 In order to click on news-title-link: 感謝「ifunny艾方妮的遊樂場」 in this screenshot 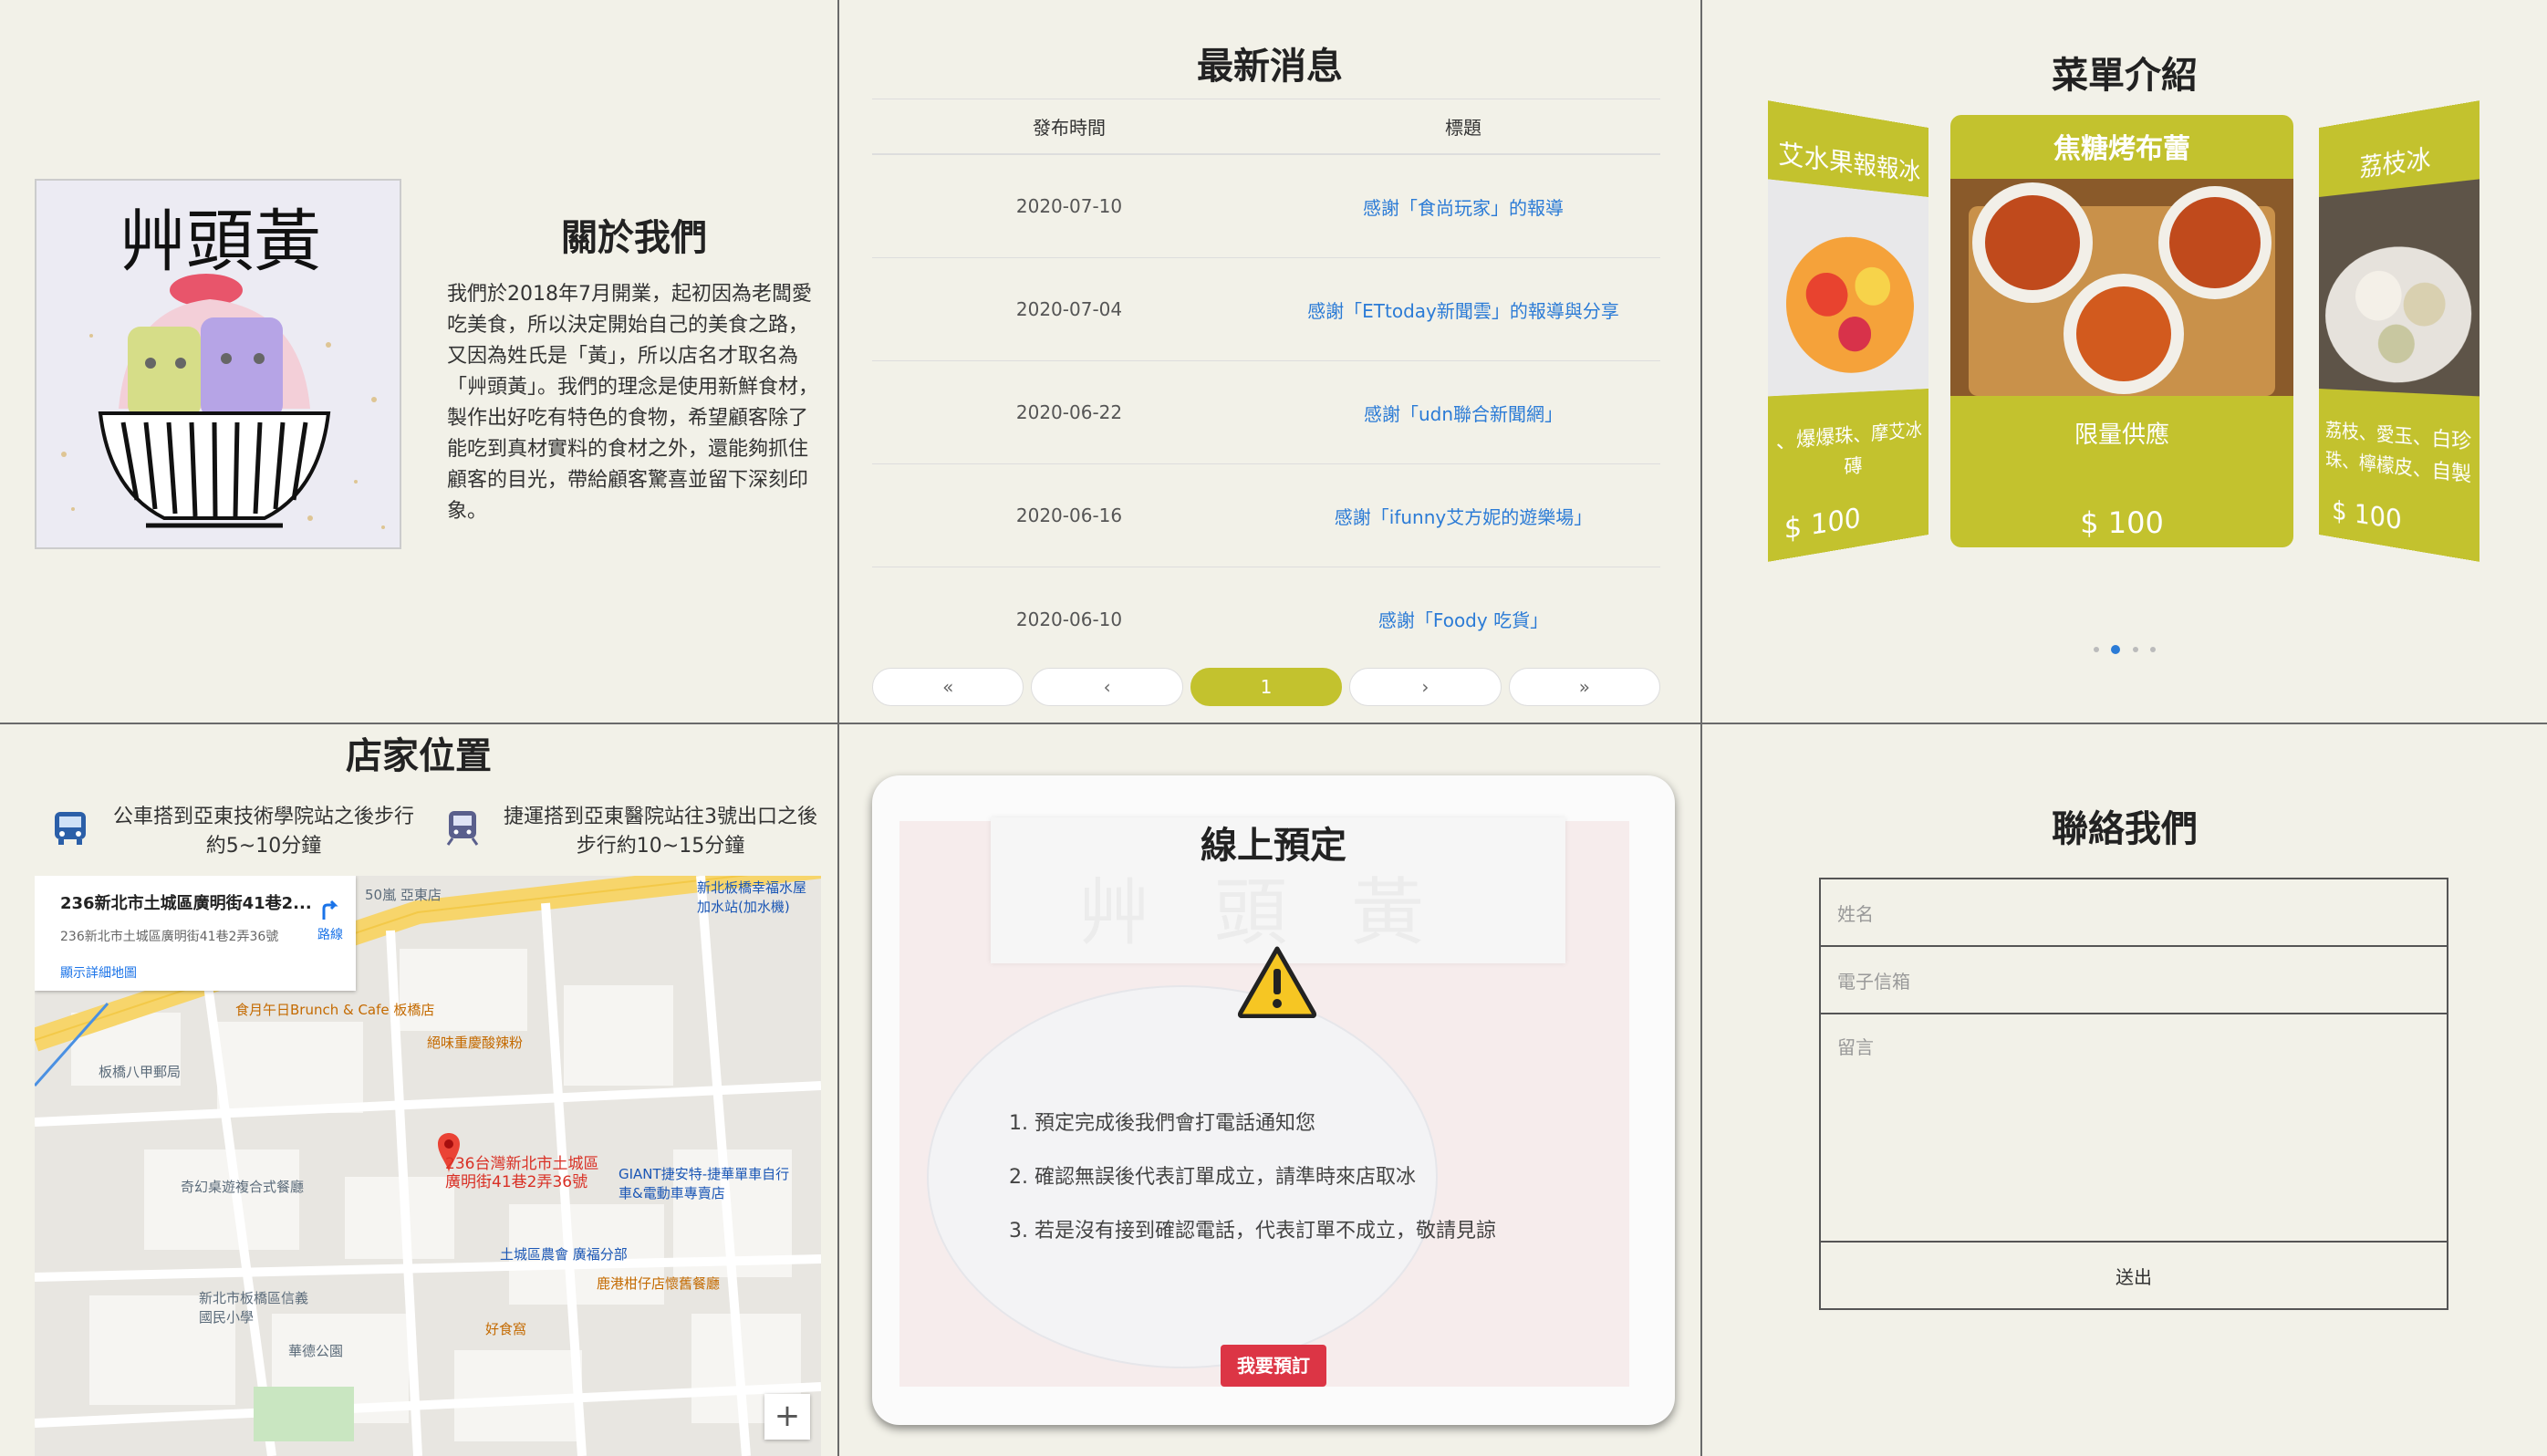, I will do `click(1463, 516)`.